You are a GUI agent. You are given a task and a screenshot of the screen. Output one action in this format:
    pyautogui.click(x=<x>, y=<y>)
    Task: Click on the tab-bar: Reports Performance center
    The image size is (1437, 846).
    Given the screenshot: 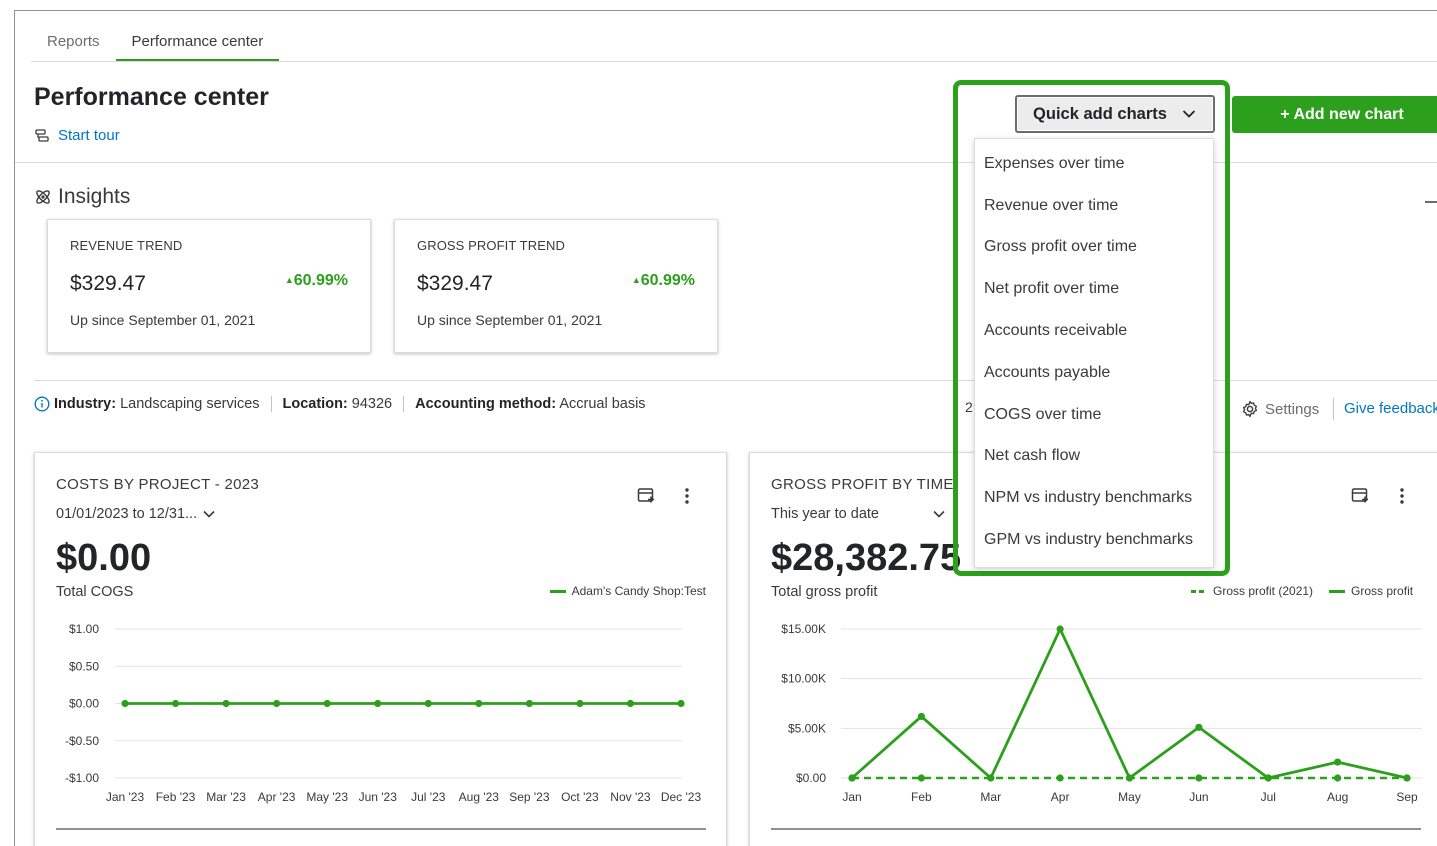 What is the action you would take?
    pyautogui.click(x=155, y=45)
    